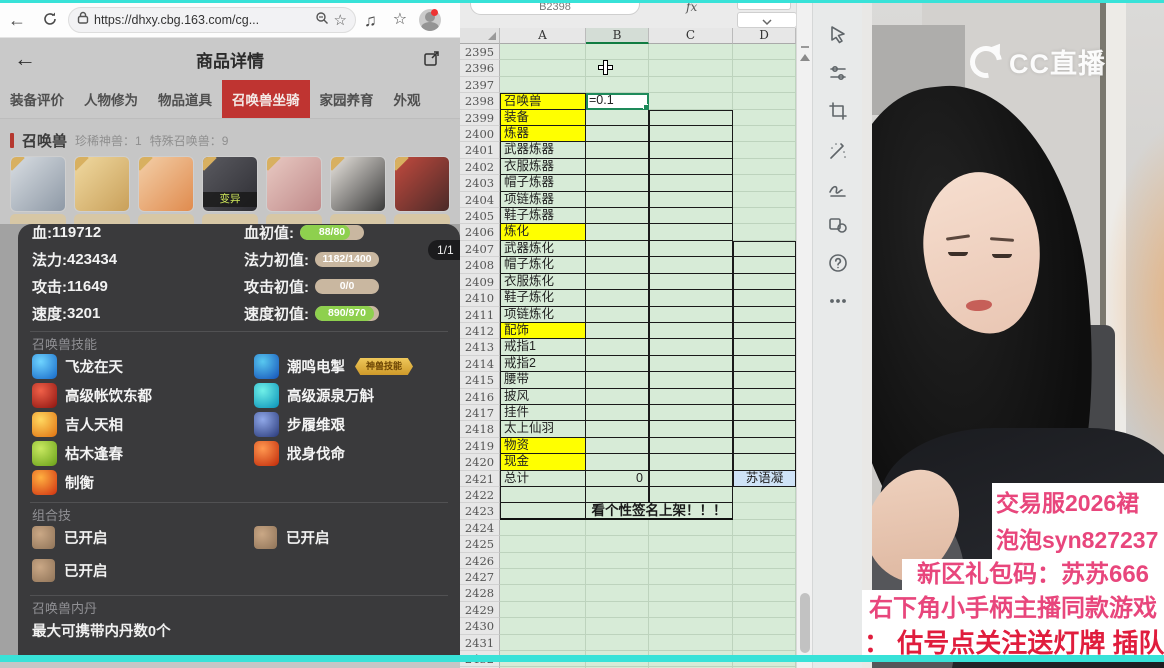  I want to click on cell-A2403: 帽子炼器, so click(543, 183).